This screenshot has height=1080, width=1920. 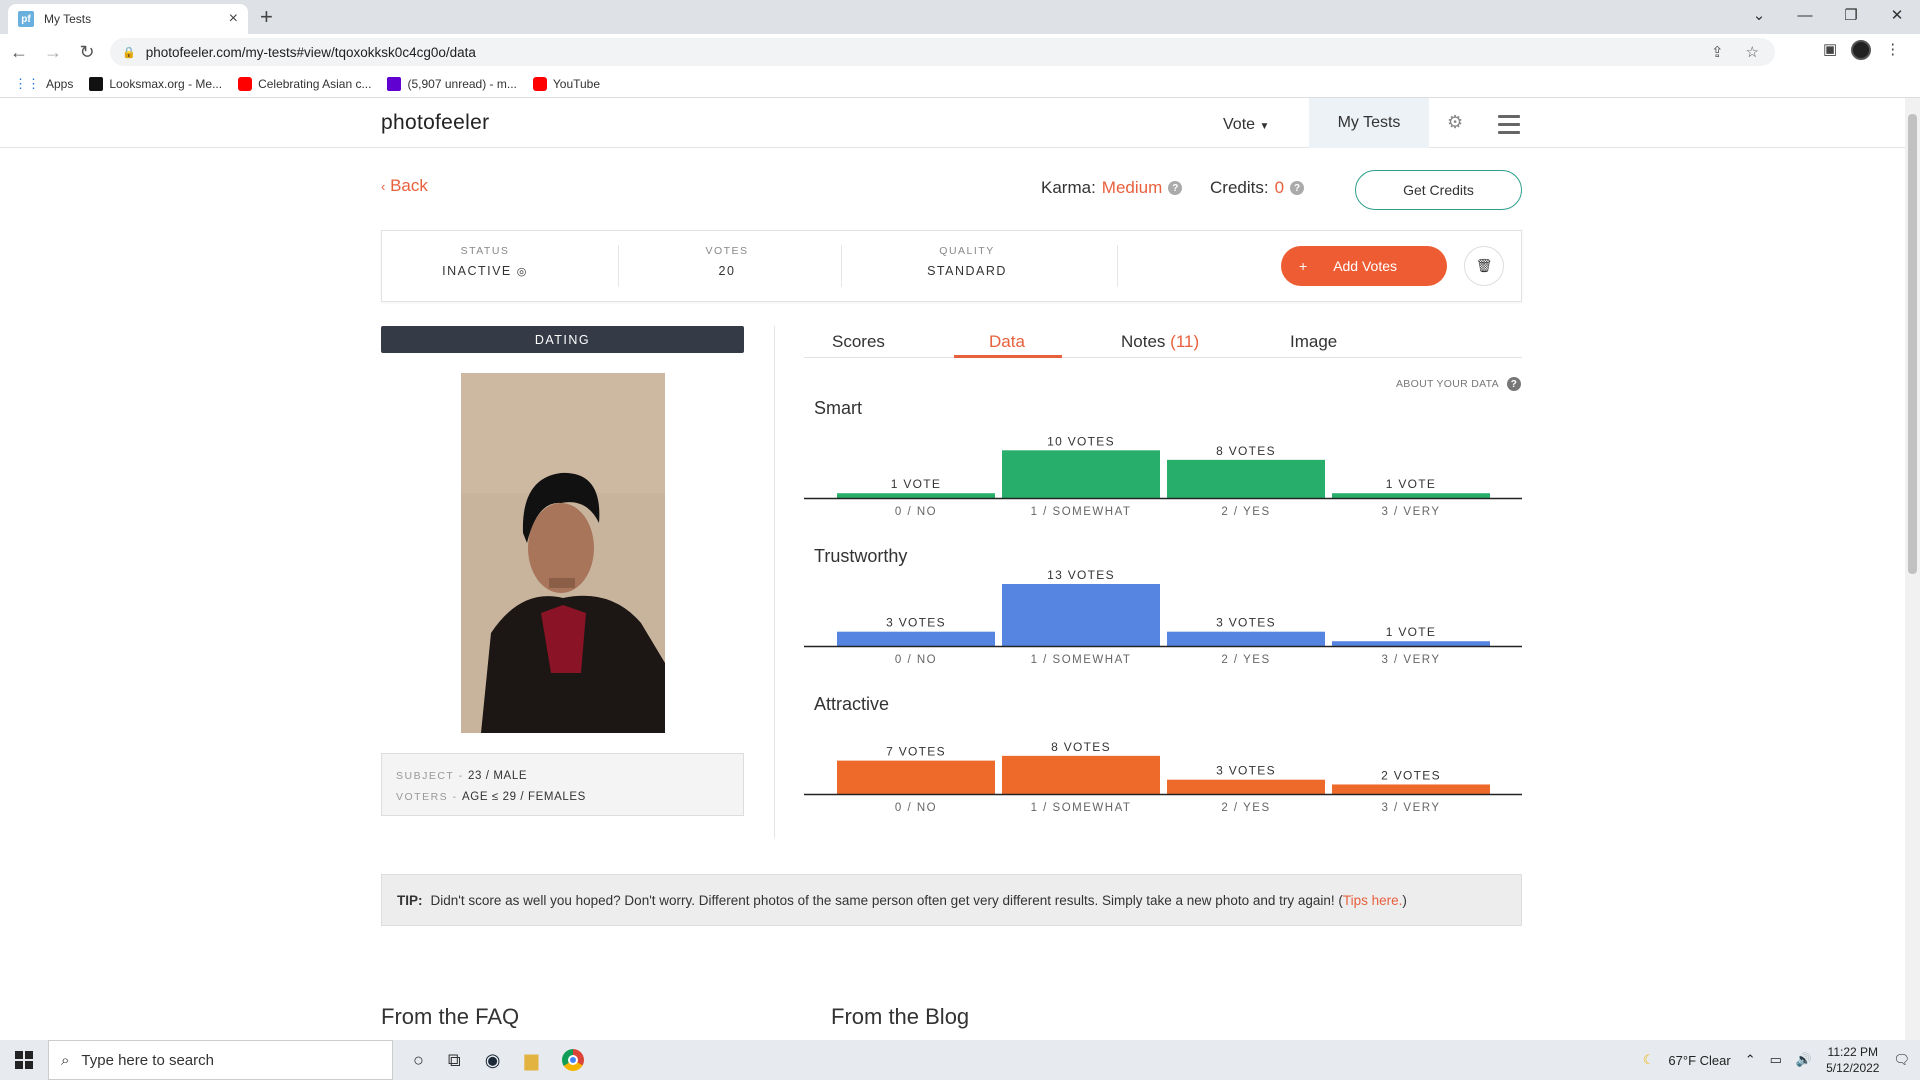 I want to click on plus-icon: +, so click(x=1303, y=266).